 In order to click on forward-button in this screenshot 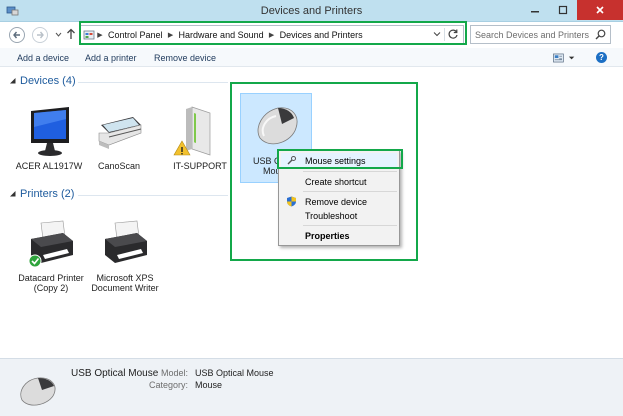, I will do `click(40, 35)`.